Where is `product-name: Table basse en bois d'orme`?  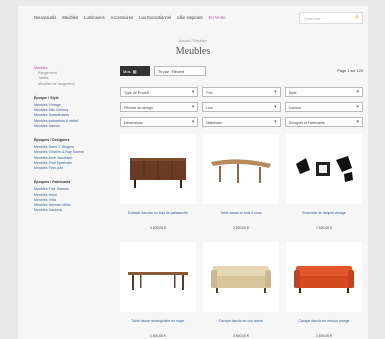
product-name: Table basse en bois d'orme is located at coordinates (241, 213).